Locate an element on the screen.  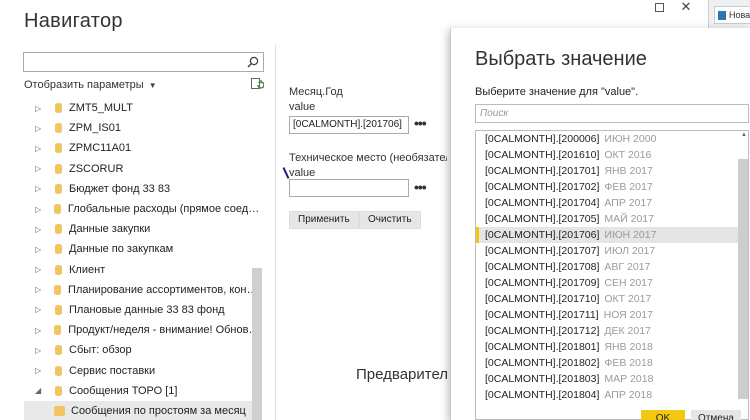
tree-item: ▷ Сбыт: обзор is located at coordinates (143, 350).